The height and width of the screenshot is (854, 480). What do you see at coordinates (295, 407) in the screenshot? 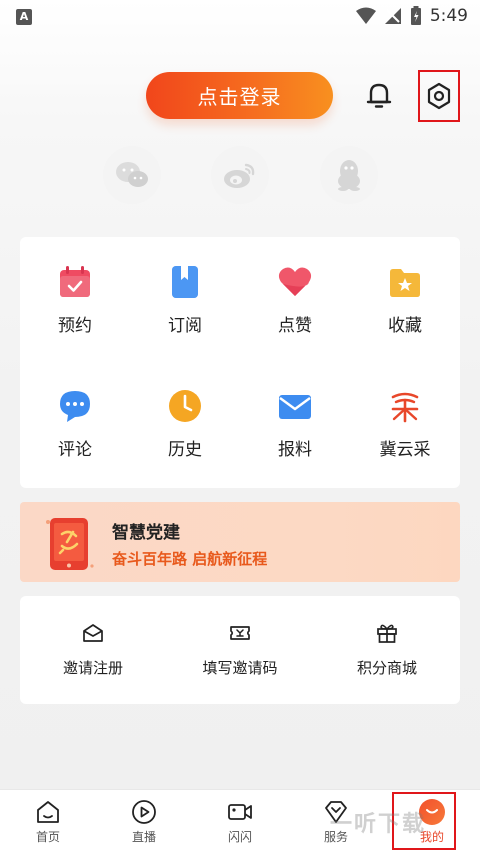
I see `mail-icon` at bounding box center [295, 407].